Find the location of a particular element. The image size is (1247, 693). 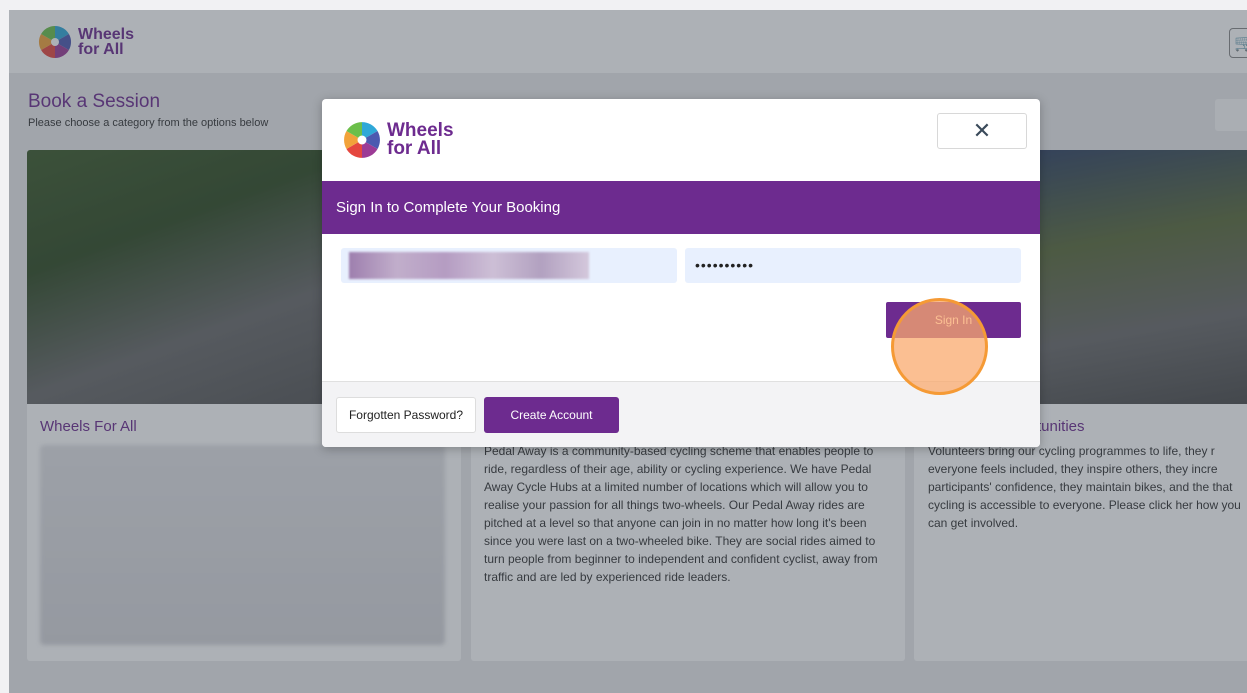

close-button: ✕ is located at coordinates (982, 131).